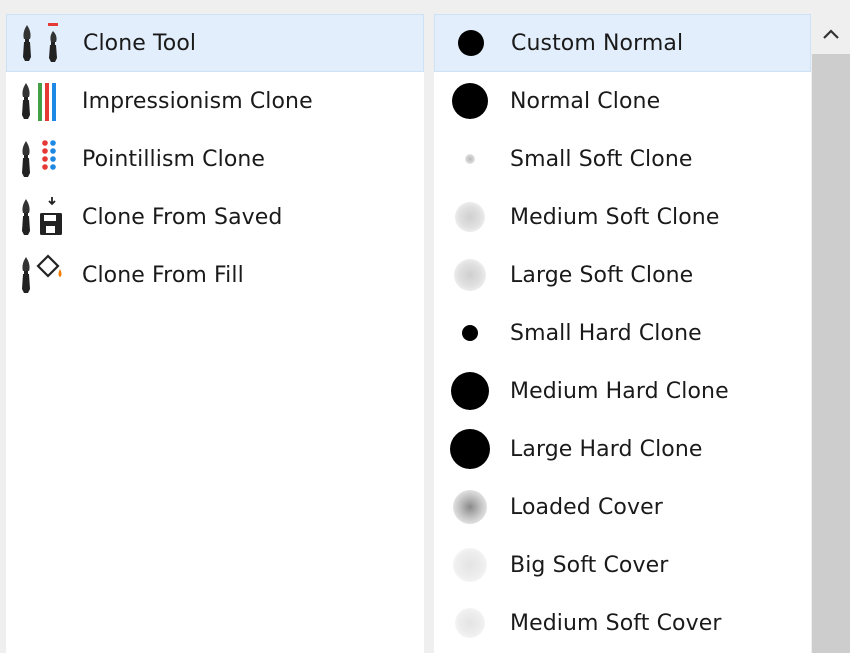 This screenshot has width=850, height=653. I want to click on category-item-clone-tool: Clone Tool, so click(215, 43).